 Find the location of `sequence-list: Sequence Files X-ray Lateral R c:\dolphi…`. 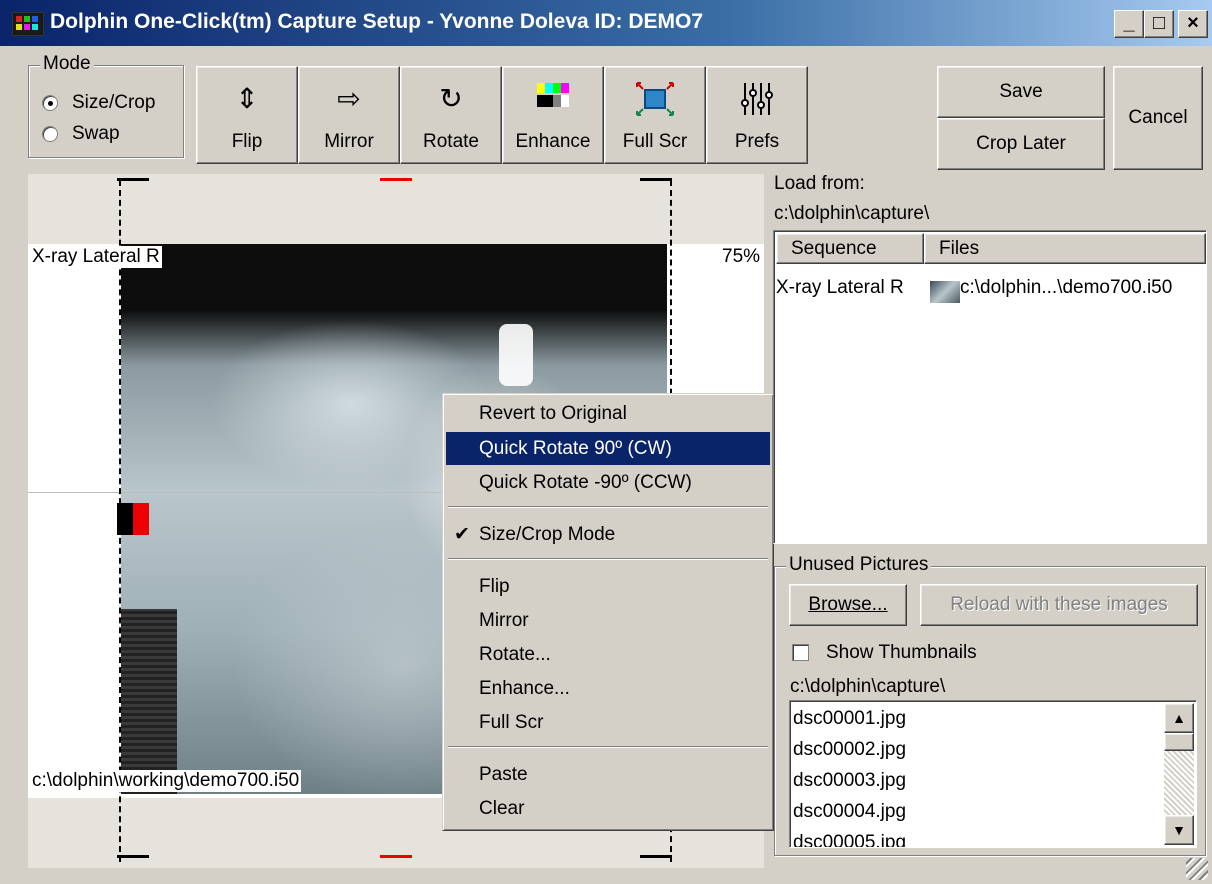

sequence-list: Sequence Files X-ray Lateral R c:\dolphi… is located at coordinates (990, 387).